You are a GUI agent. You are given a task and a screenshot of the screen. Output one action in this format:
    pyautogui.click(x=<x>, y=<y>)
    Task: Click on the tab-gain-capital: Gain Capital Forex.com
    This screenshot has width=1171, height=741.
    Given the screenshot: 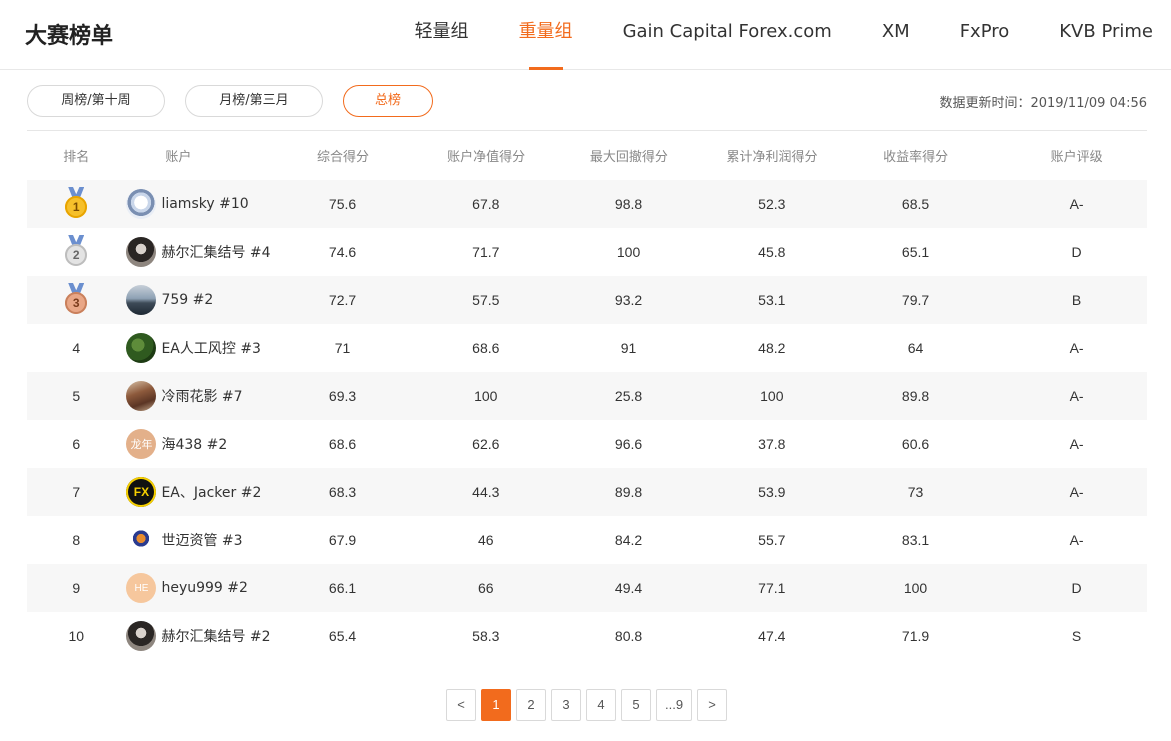 What is the action you would take?
    pyautogui.click(x=727, y=35)
    